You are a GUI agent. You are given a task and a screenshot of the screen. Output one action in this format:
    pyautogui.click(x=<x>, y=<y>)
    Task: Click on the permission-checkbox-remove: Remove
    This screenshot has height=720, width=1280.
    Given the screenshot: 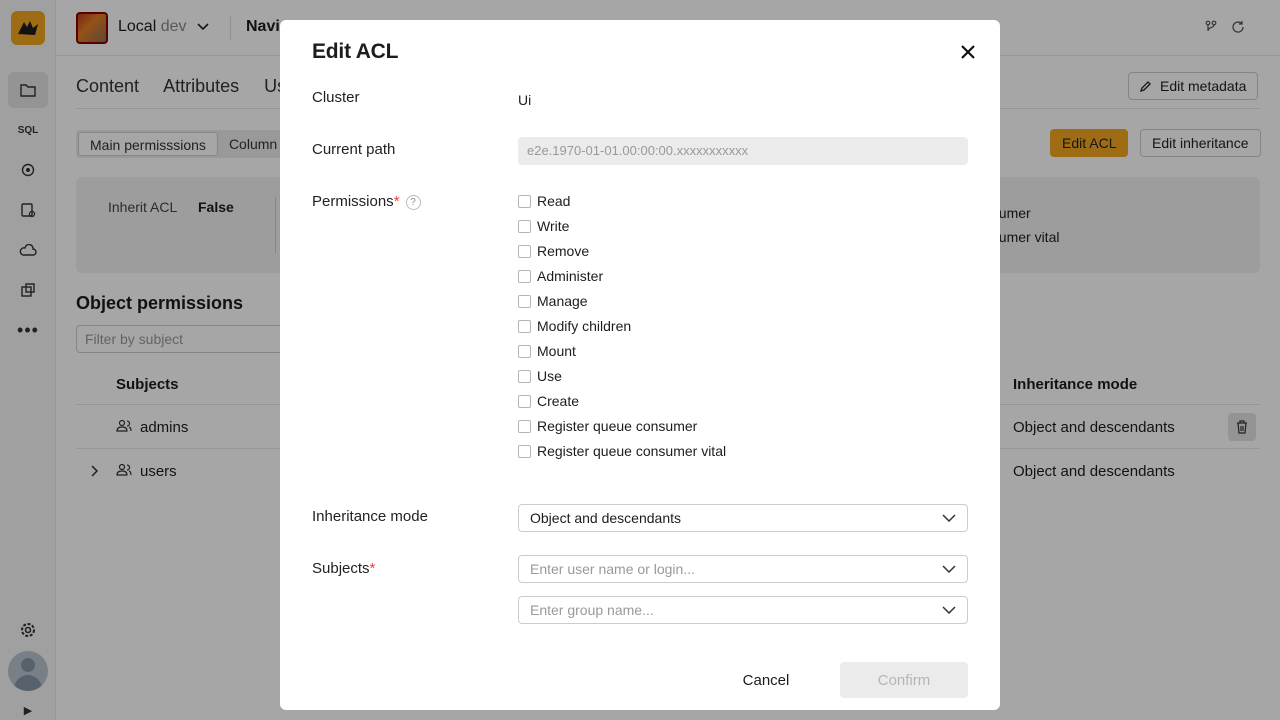 What is the action you would take?
    pyautogui.click(x=553, y=251)
    